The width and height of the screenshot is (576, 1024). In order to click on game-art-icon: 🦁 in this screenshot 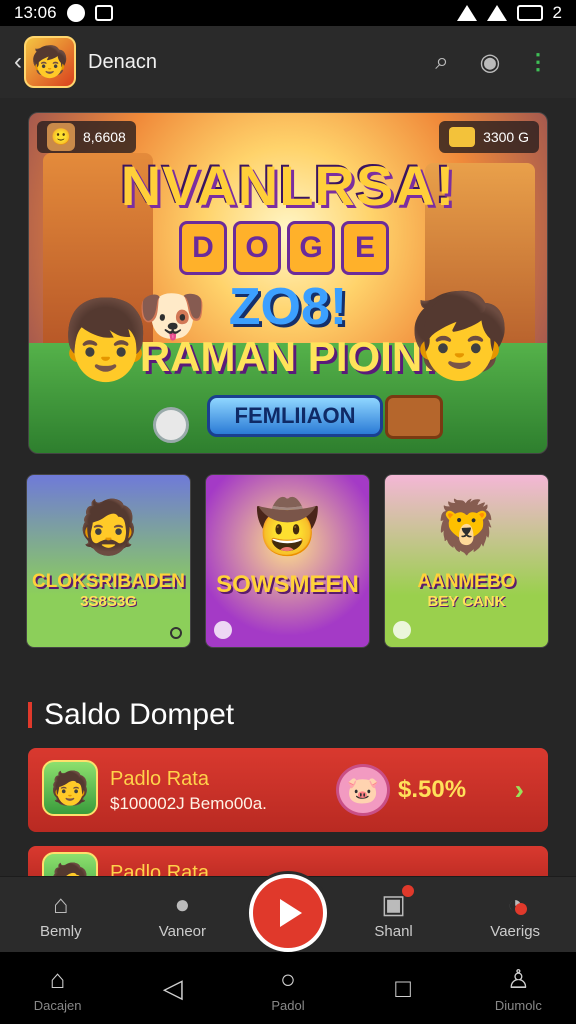, I will do `click(466, 528)`.